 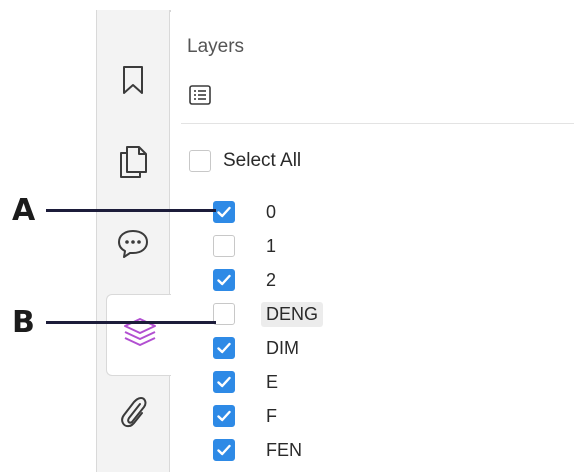 I want to click on layer-row: FEN, so click(x=260, y=450).